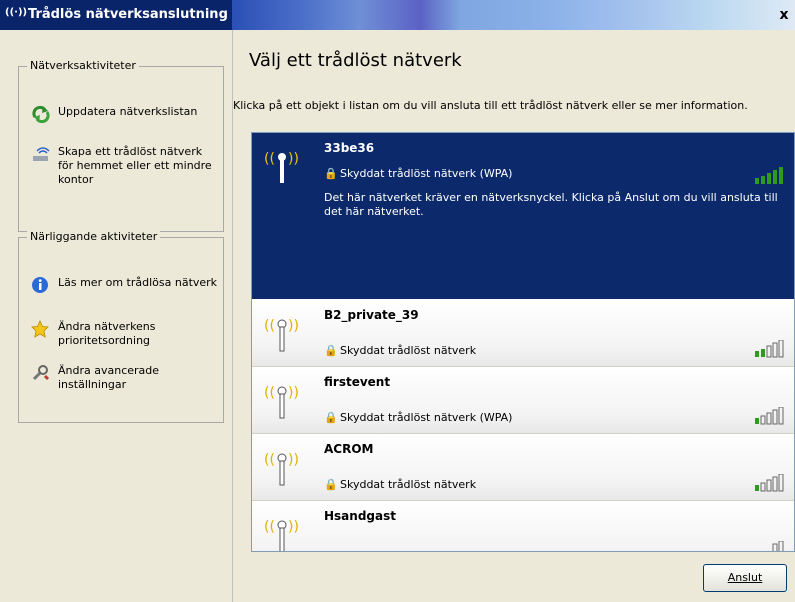 The image size is (795, 602). I want to click on settings-icon, so click(41, 373).